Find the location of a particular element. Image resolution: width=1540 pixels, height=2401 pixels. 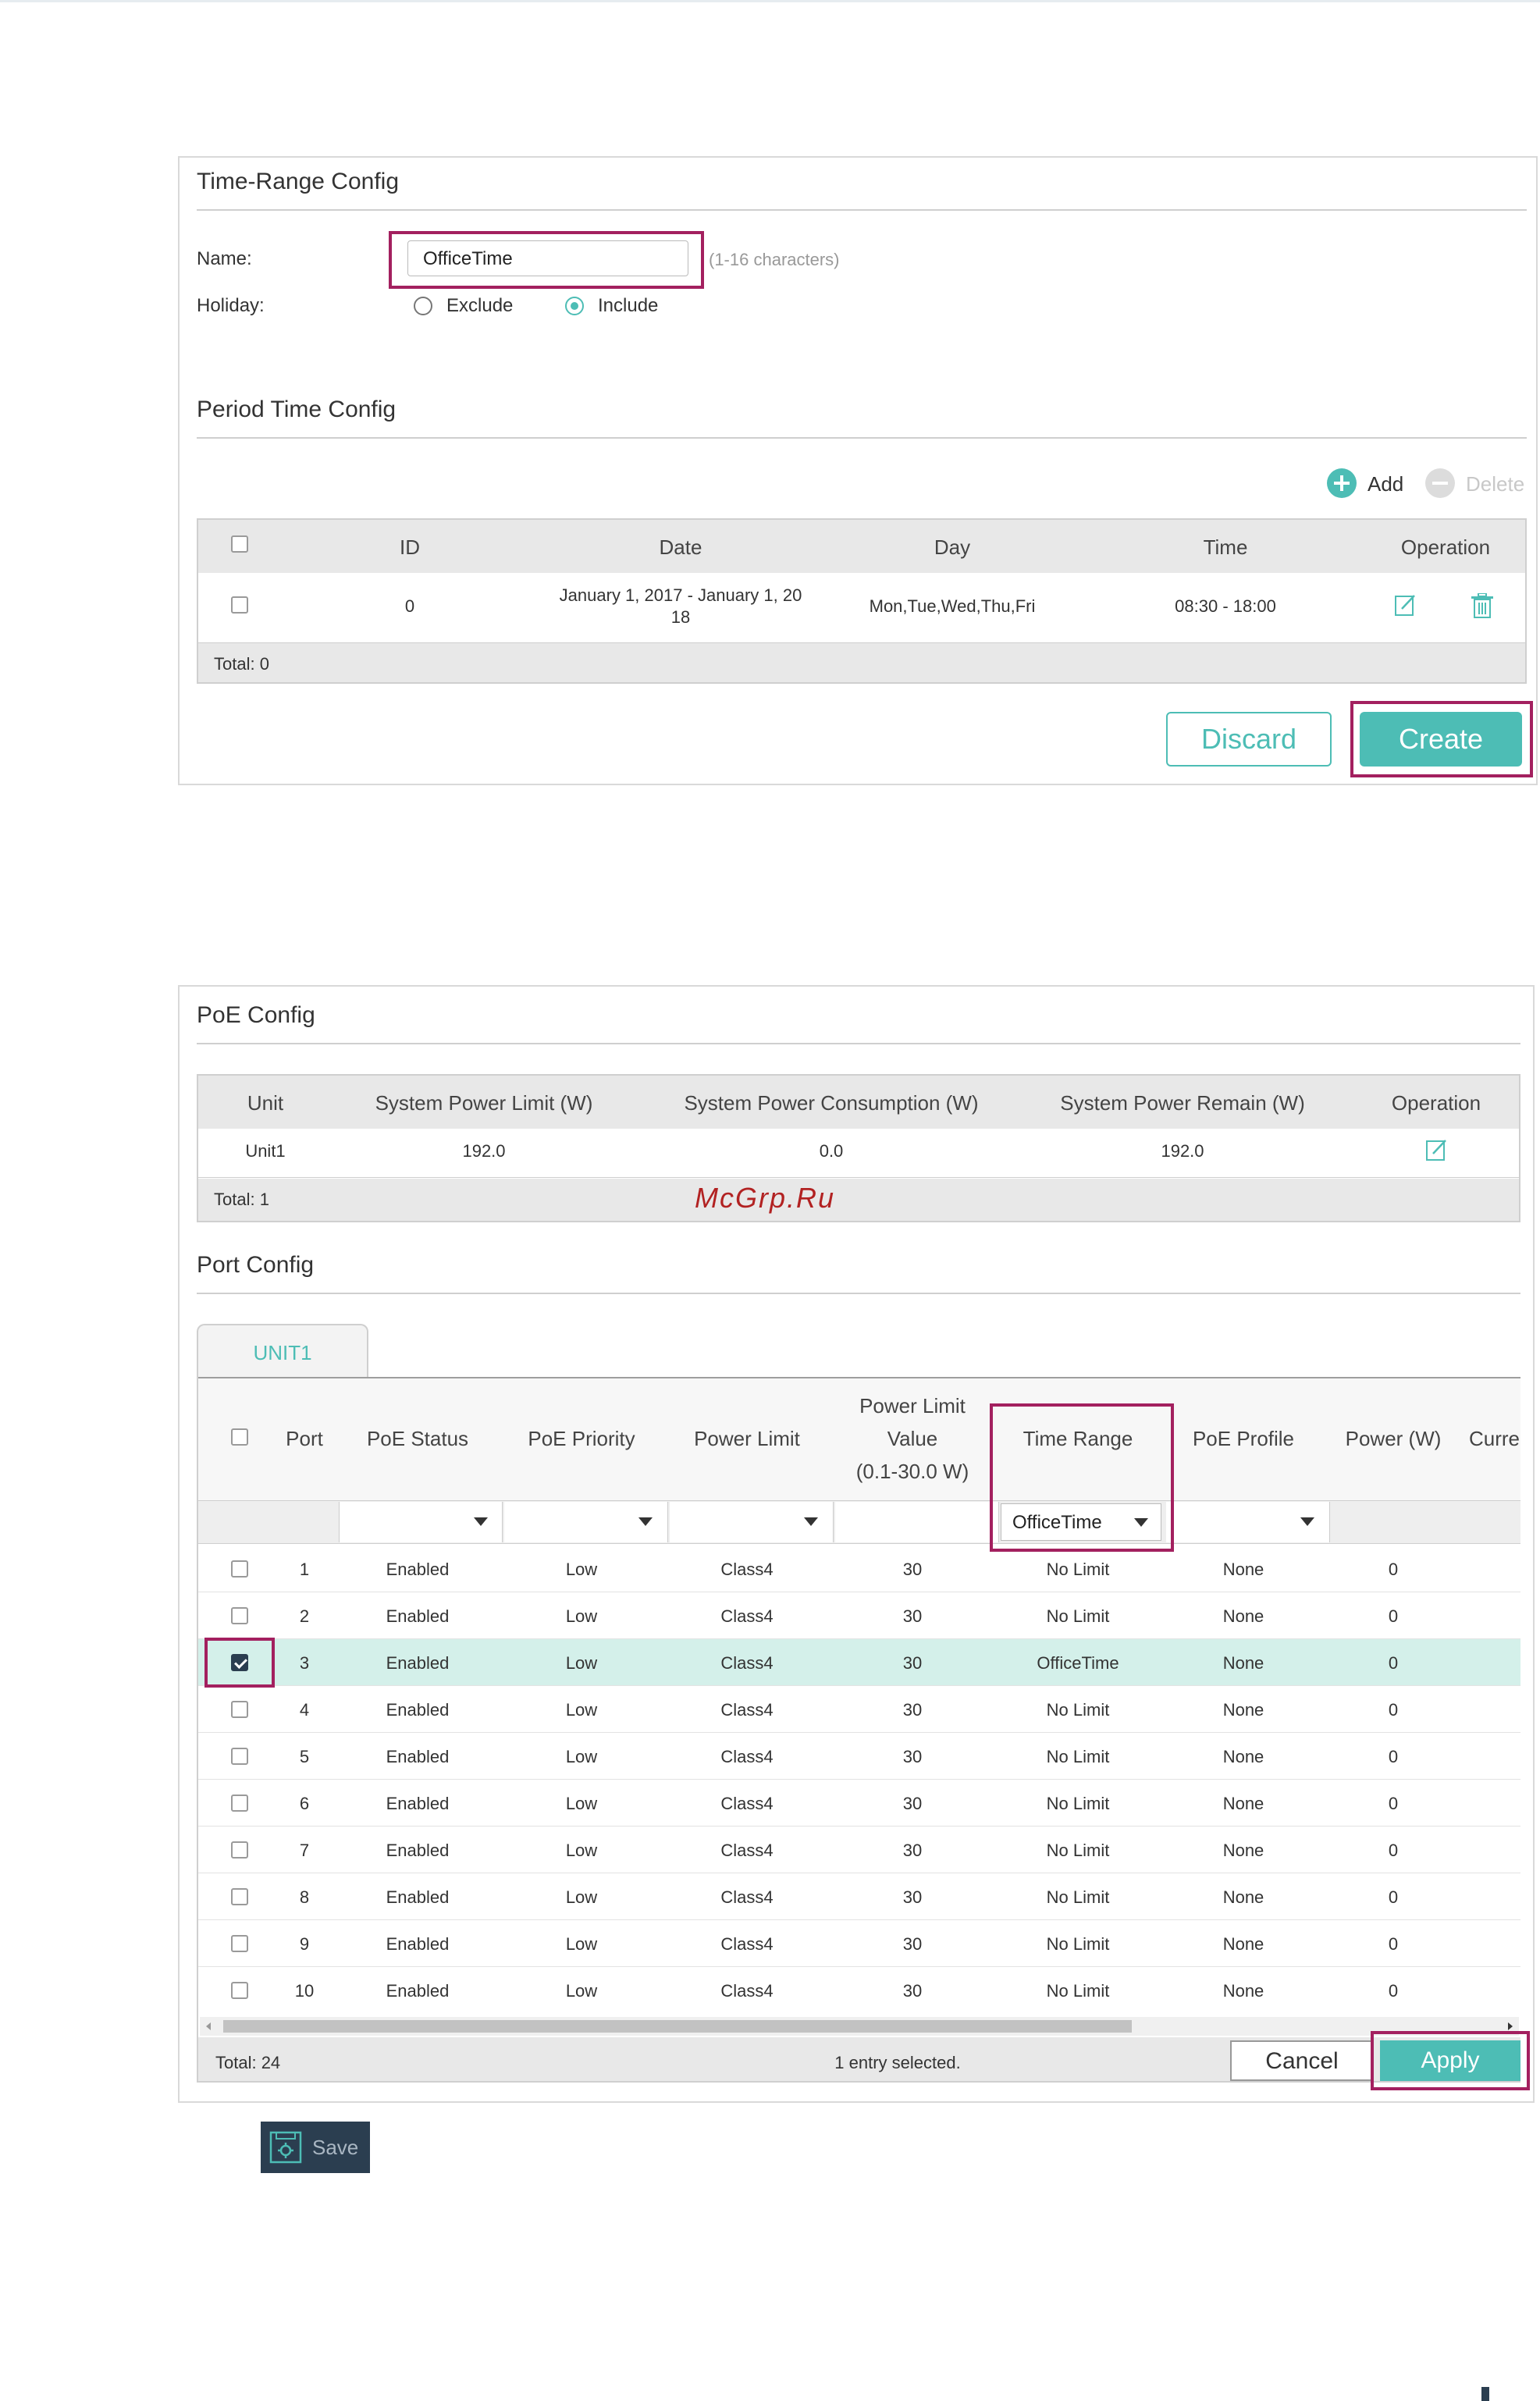

exclude-radio is located at coordinates (423, 306).